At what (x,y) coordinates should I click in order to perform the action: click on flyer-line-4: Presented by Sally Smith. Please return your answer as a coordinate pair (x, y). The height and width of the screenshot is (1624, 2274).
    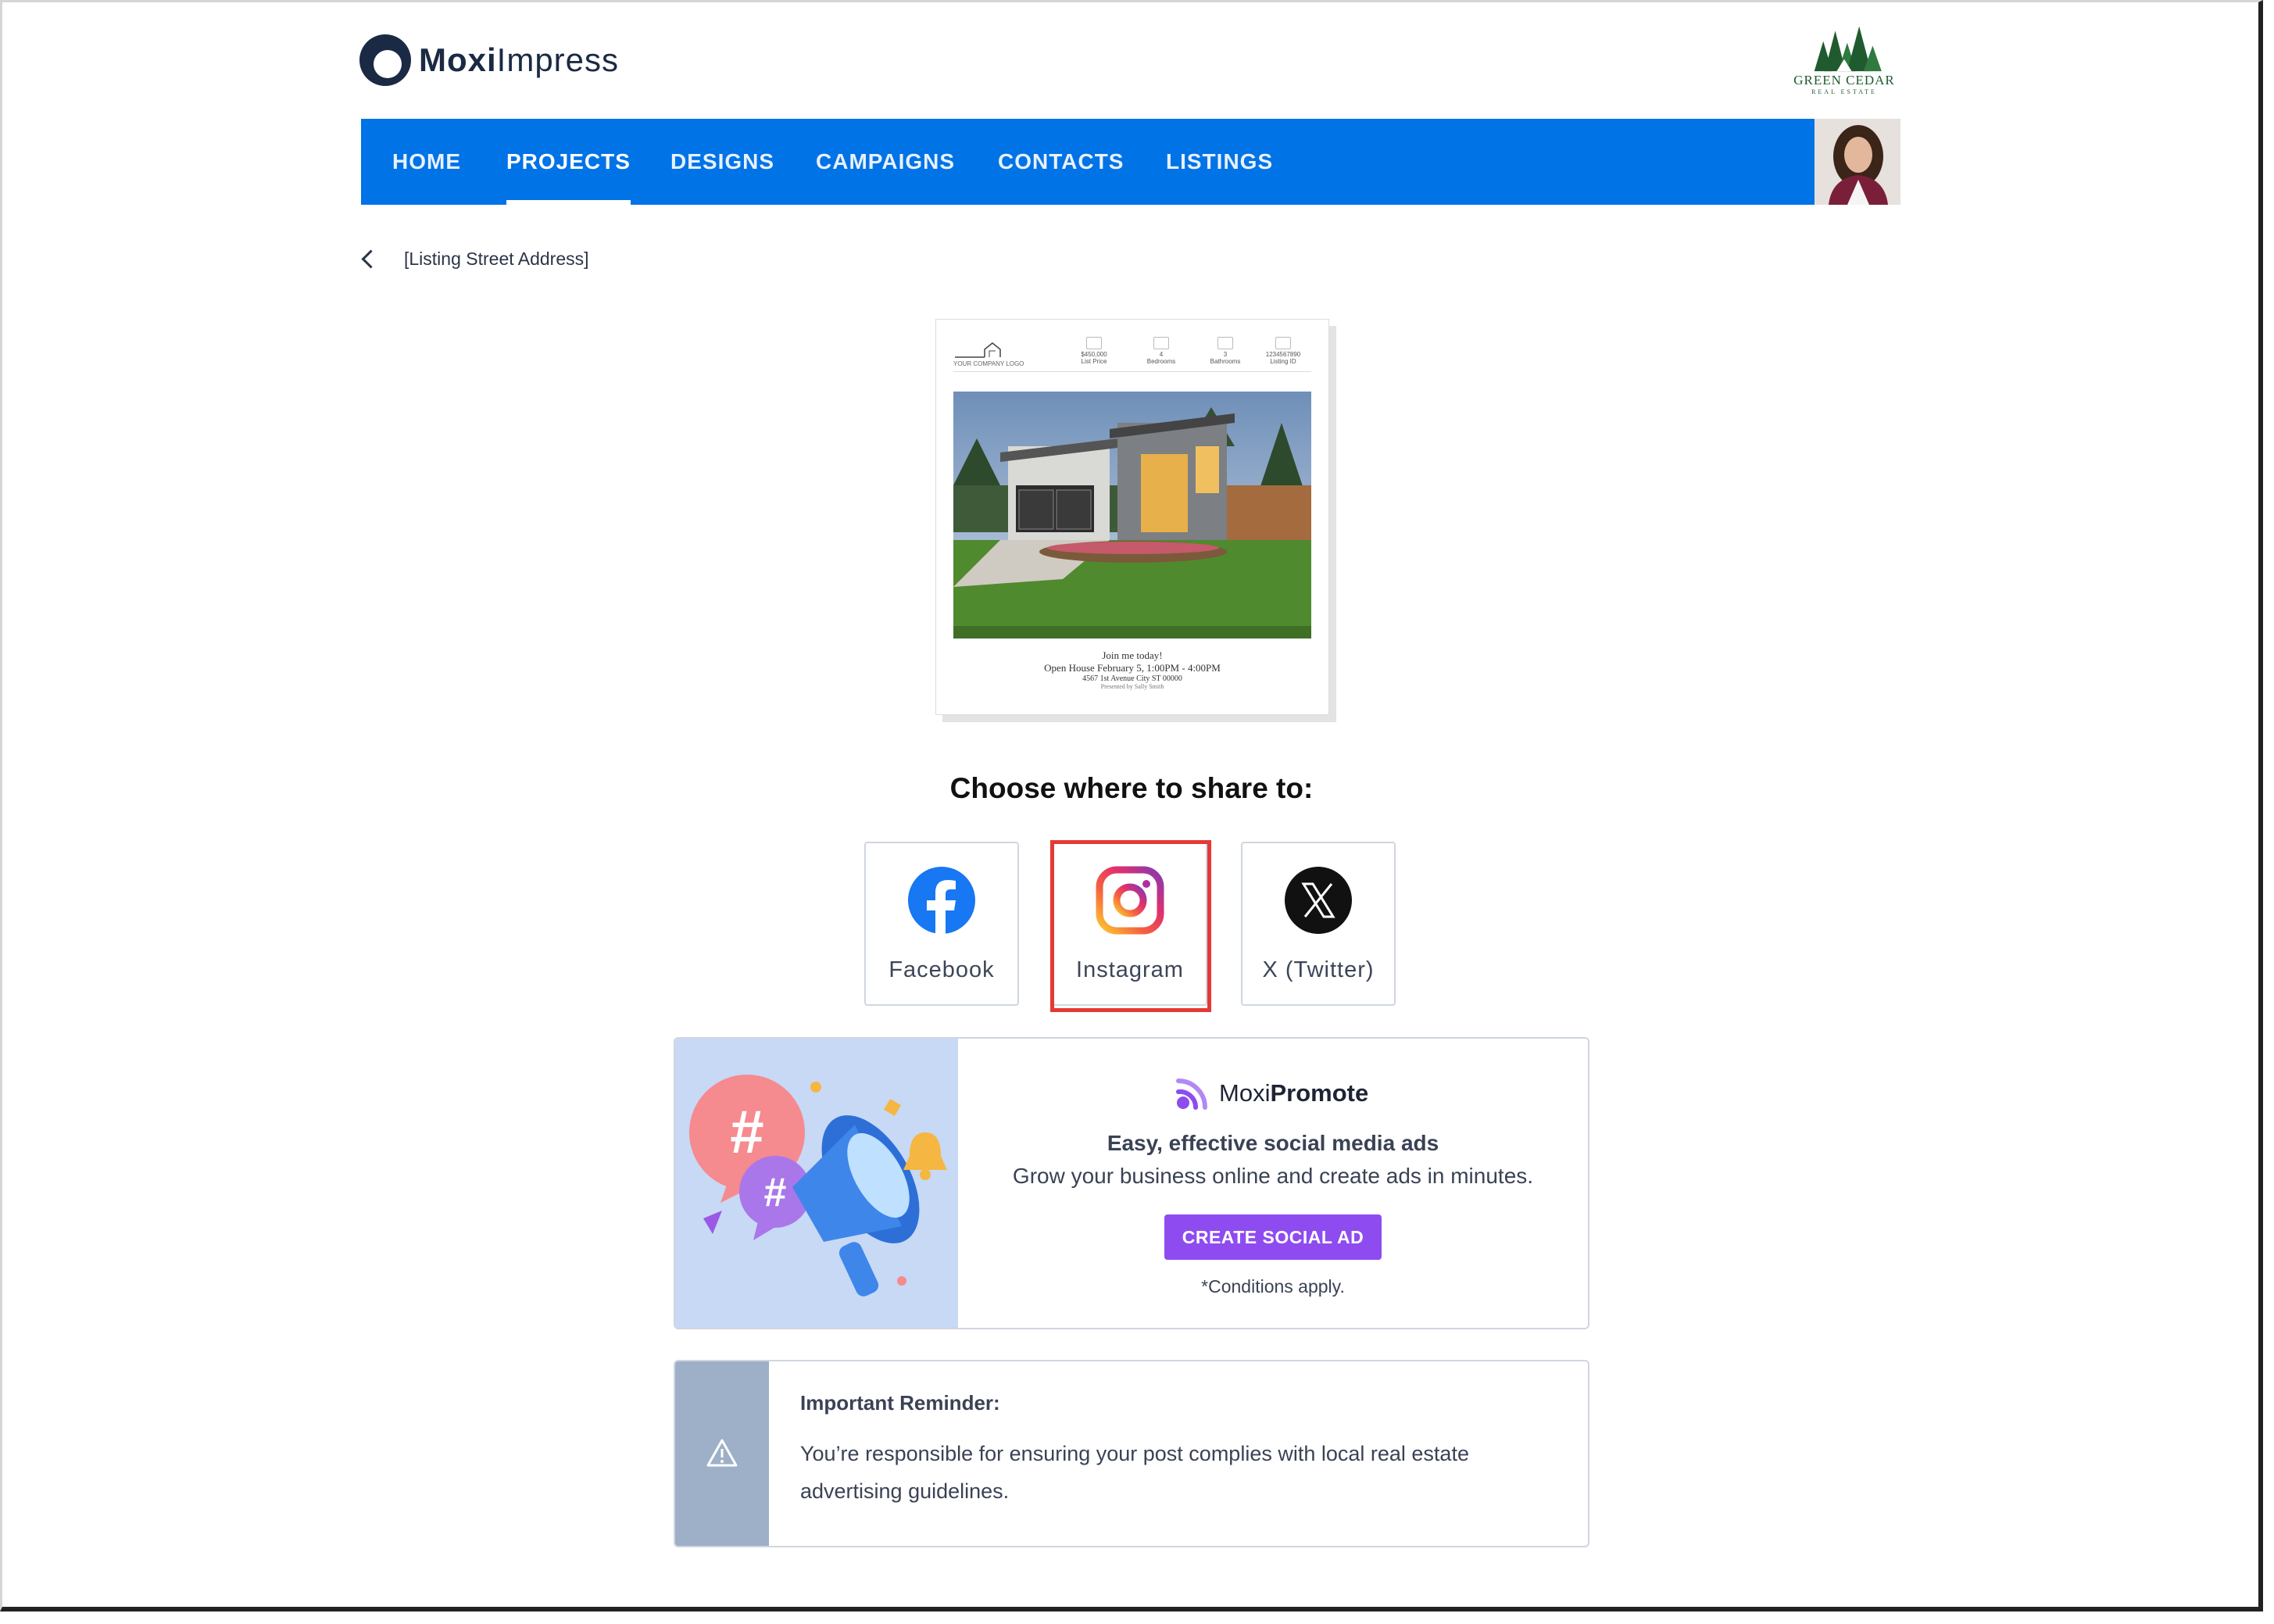
    Looking at the image, I should click on (1132, 686).